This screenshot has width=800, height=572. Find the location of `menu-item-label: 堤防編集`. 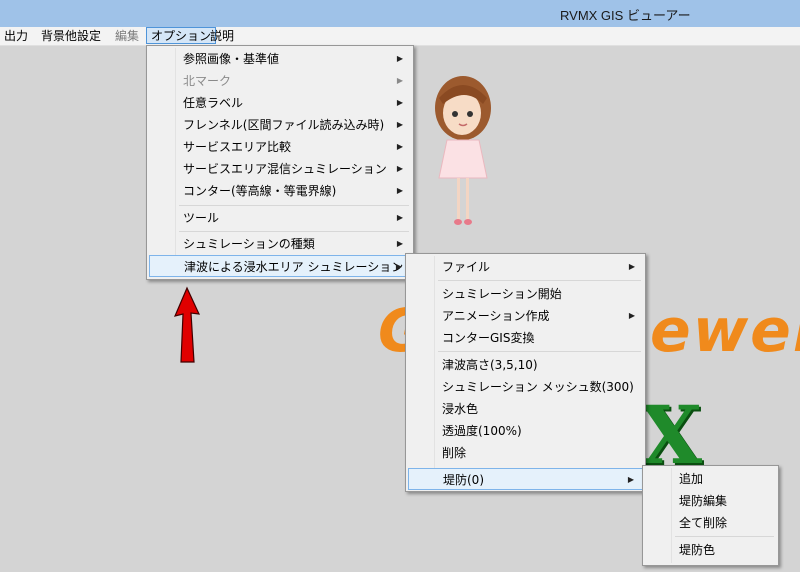

menu-item-label: 堤防編集 is located at coordinates (703, 501).